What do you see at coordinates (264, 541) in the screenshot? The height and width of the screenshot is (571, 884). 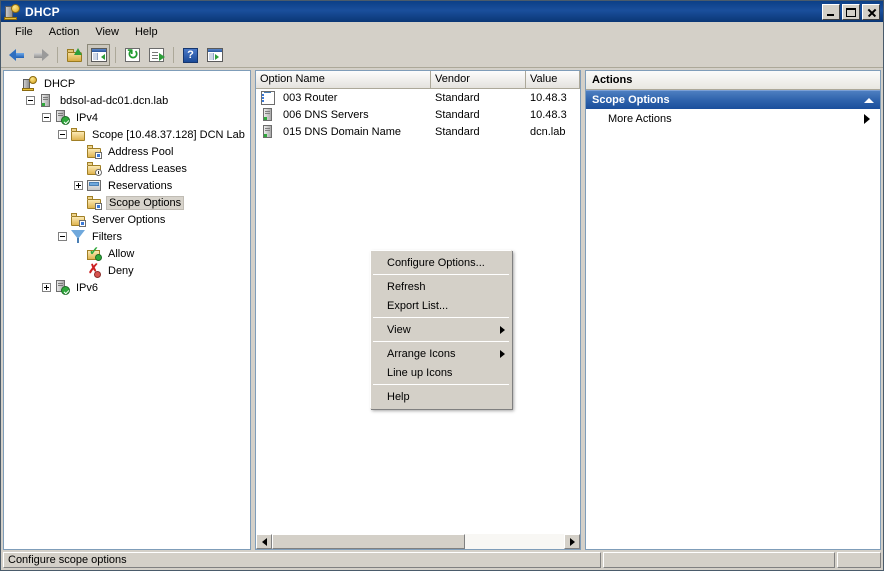 I see `scroll-left-button` at bounding box center [264, 541].